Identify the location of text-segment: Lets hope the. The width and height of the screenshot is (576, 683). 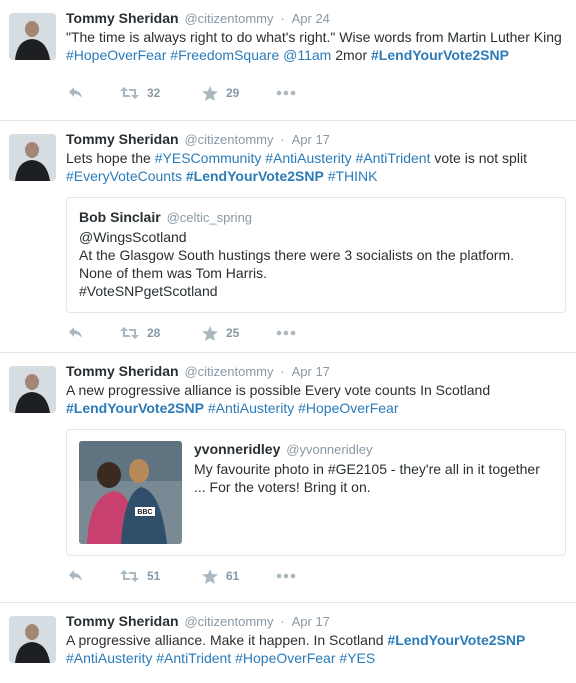
(110, 158).